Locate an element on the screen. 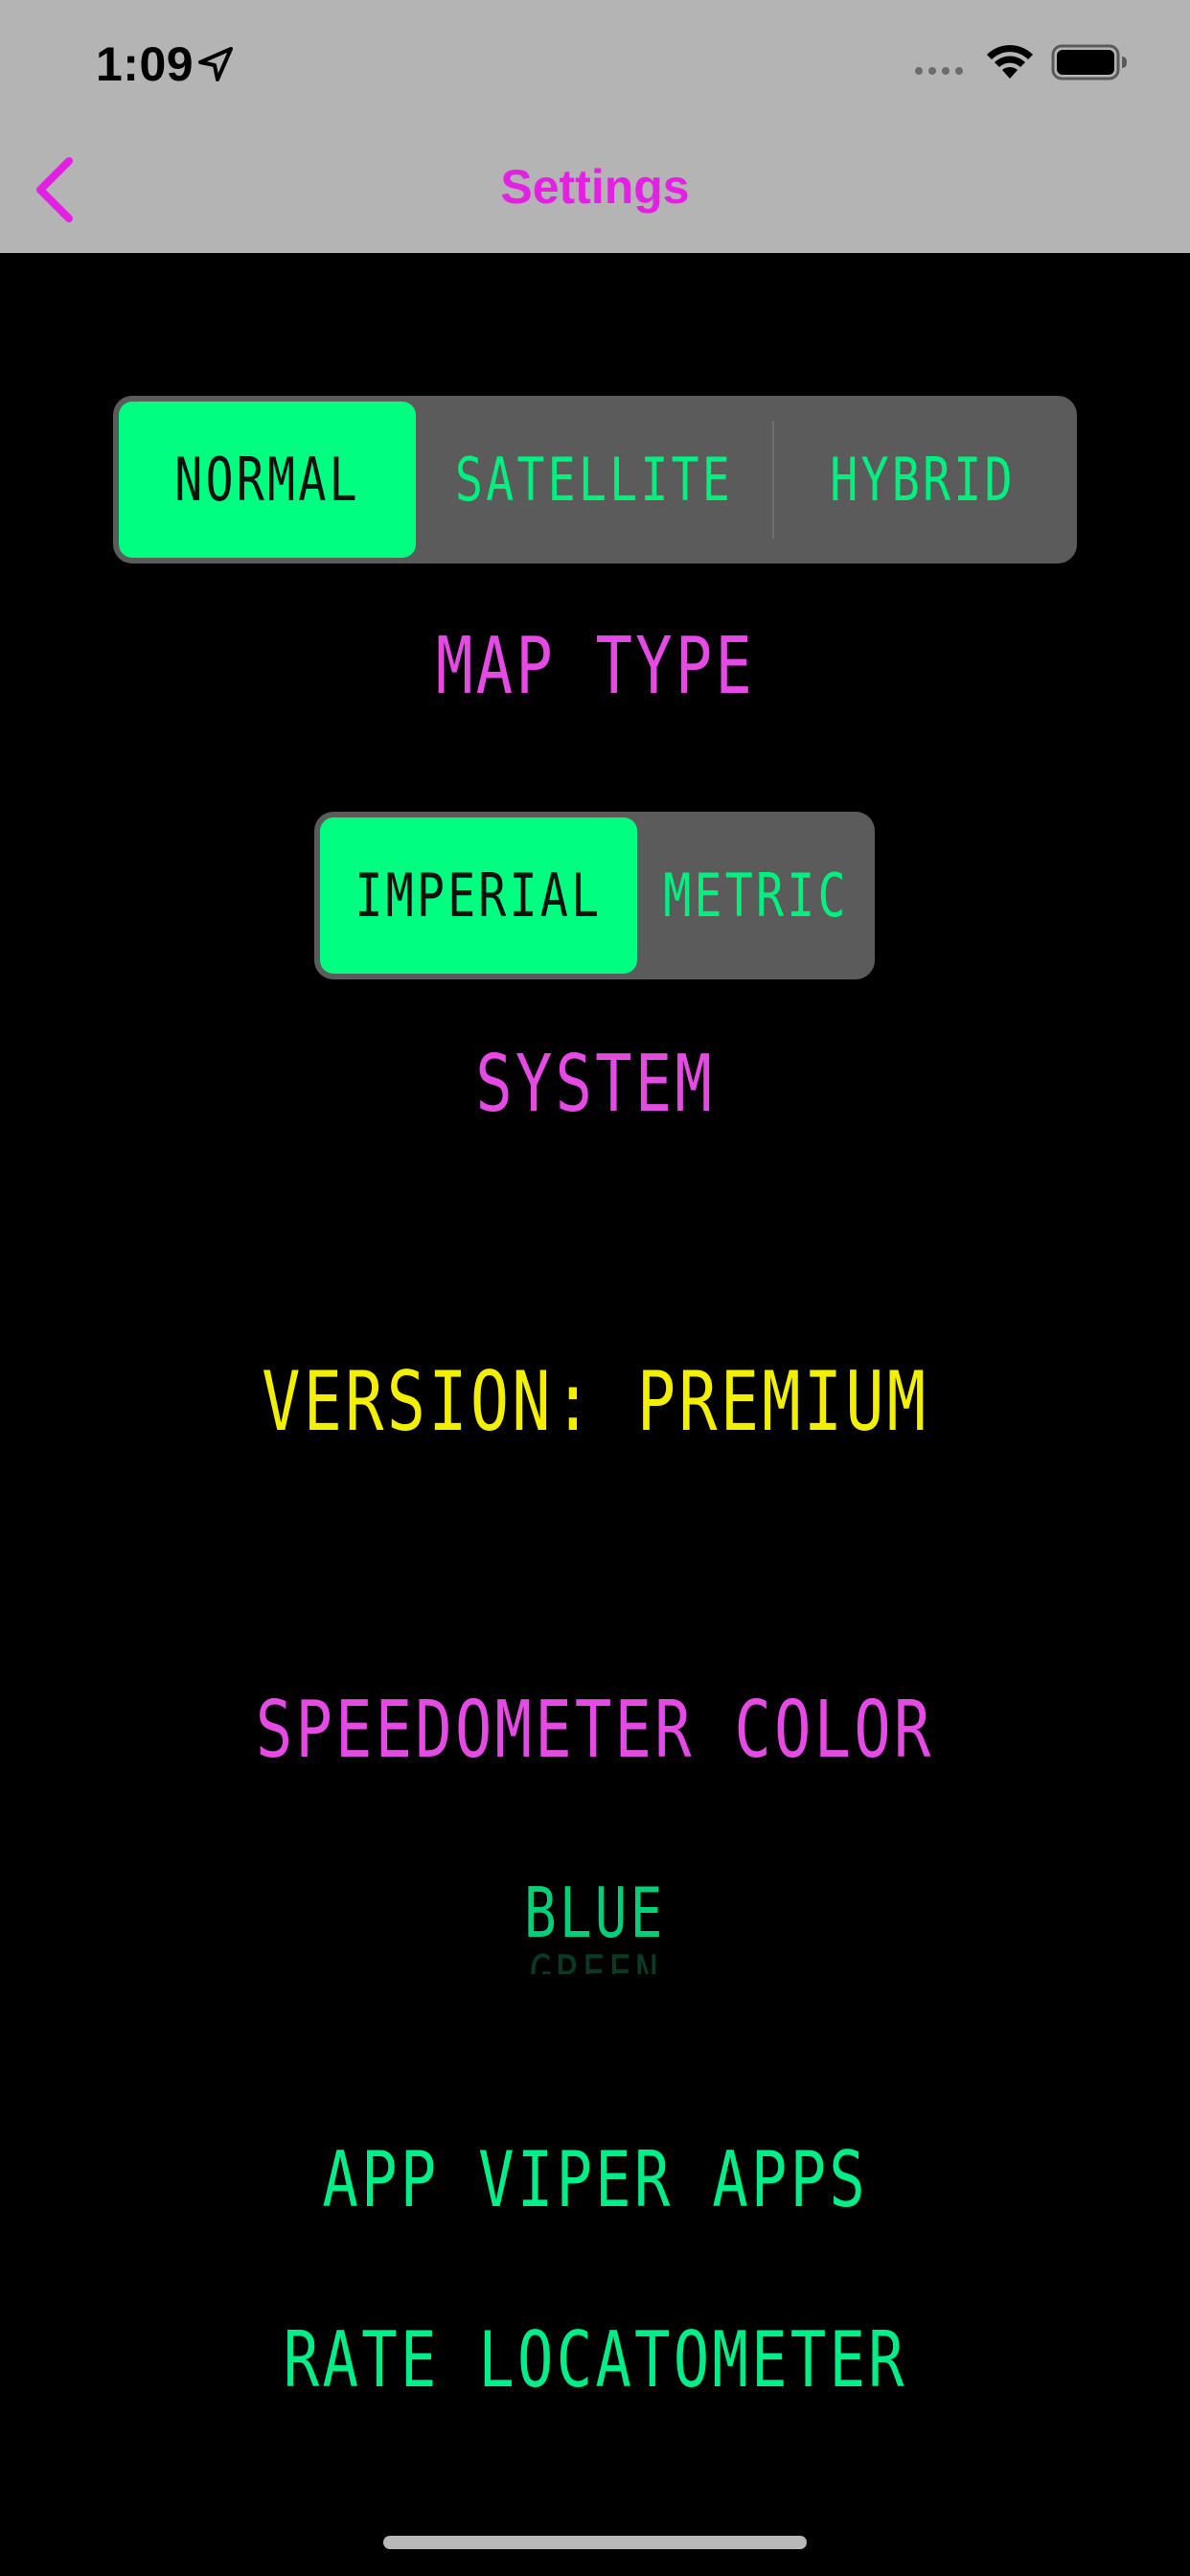 The image size is (1190, 2576). cellular-signal-icon is located at coordinates (939, 71).